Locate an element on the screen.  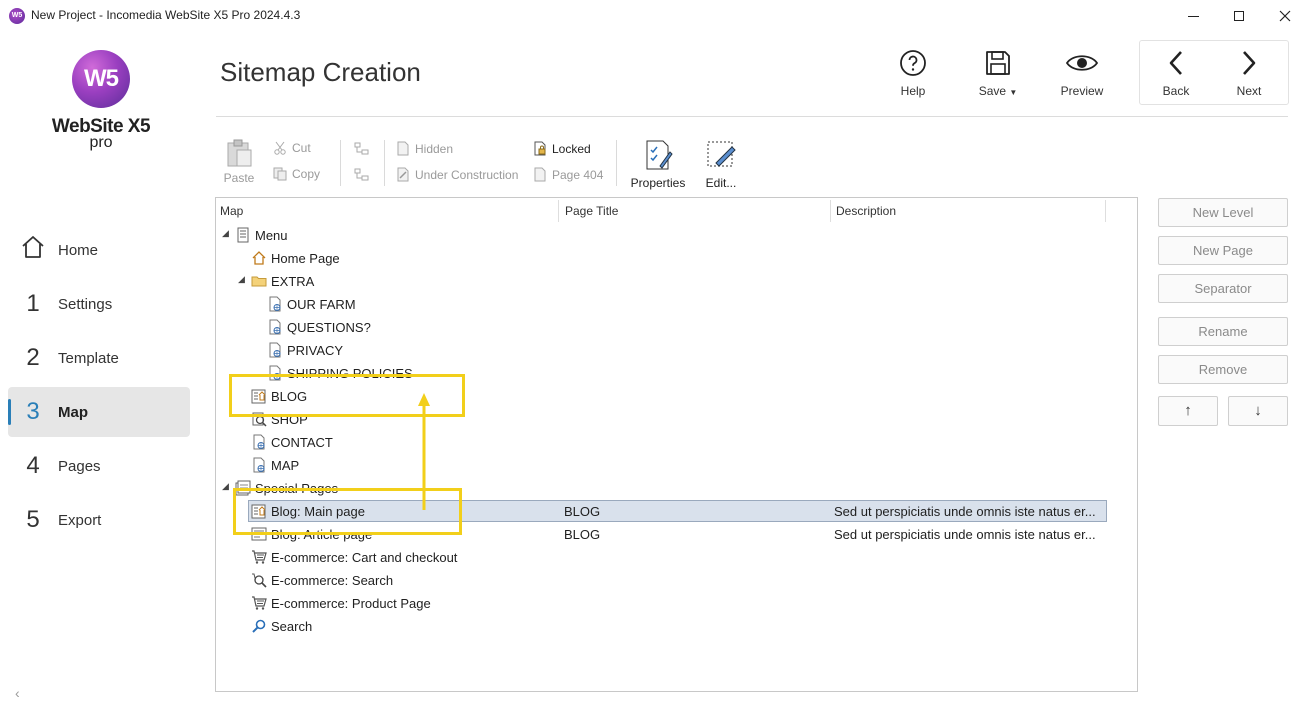
nav-template: 2 Template is located at coordinates (99, 358).